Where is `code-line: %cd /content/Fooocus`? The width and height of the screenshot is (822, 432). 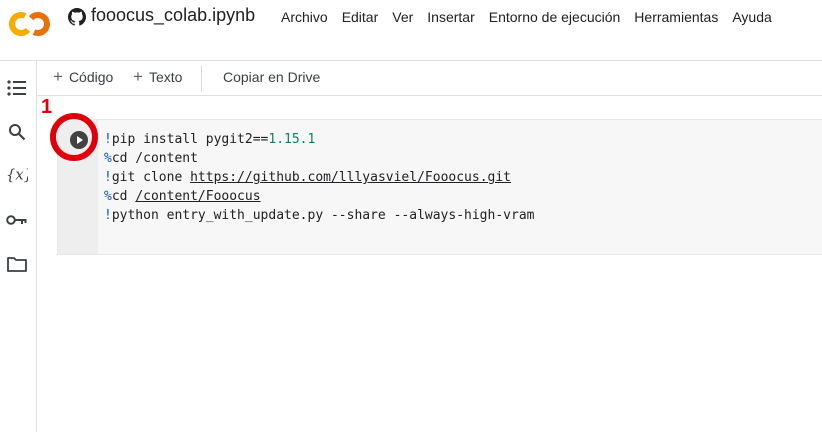
code-line: %cd /content/Fooocus is located at coordinates (182, 196).